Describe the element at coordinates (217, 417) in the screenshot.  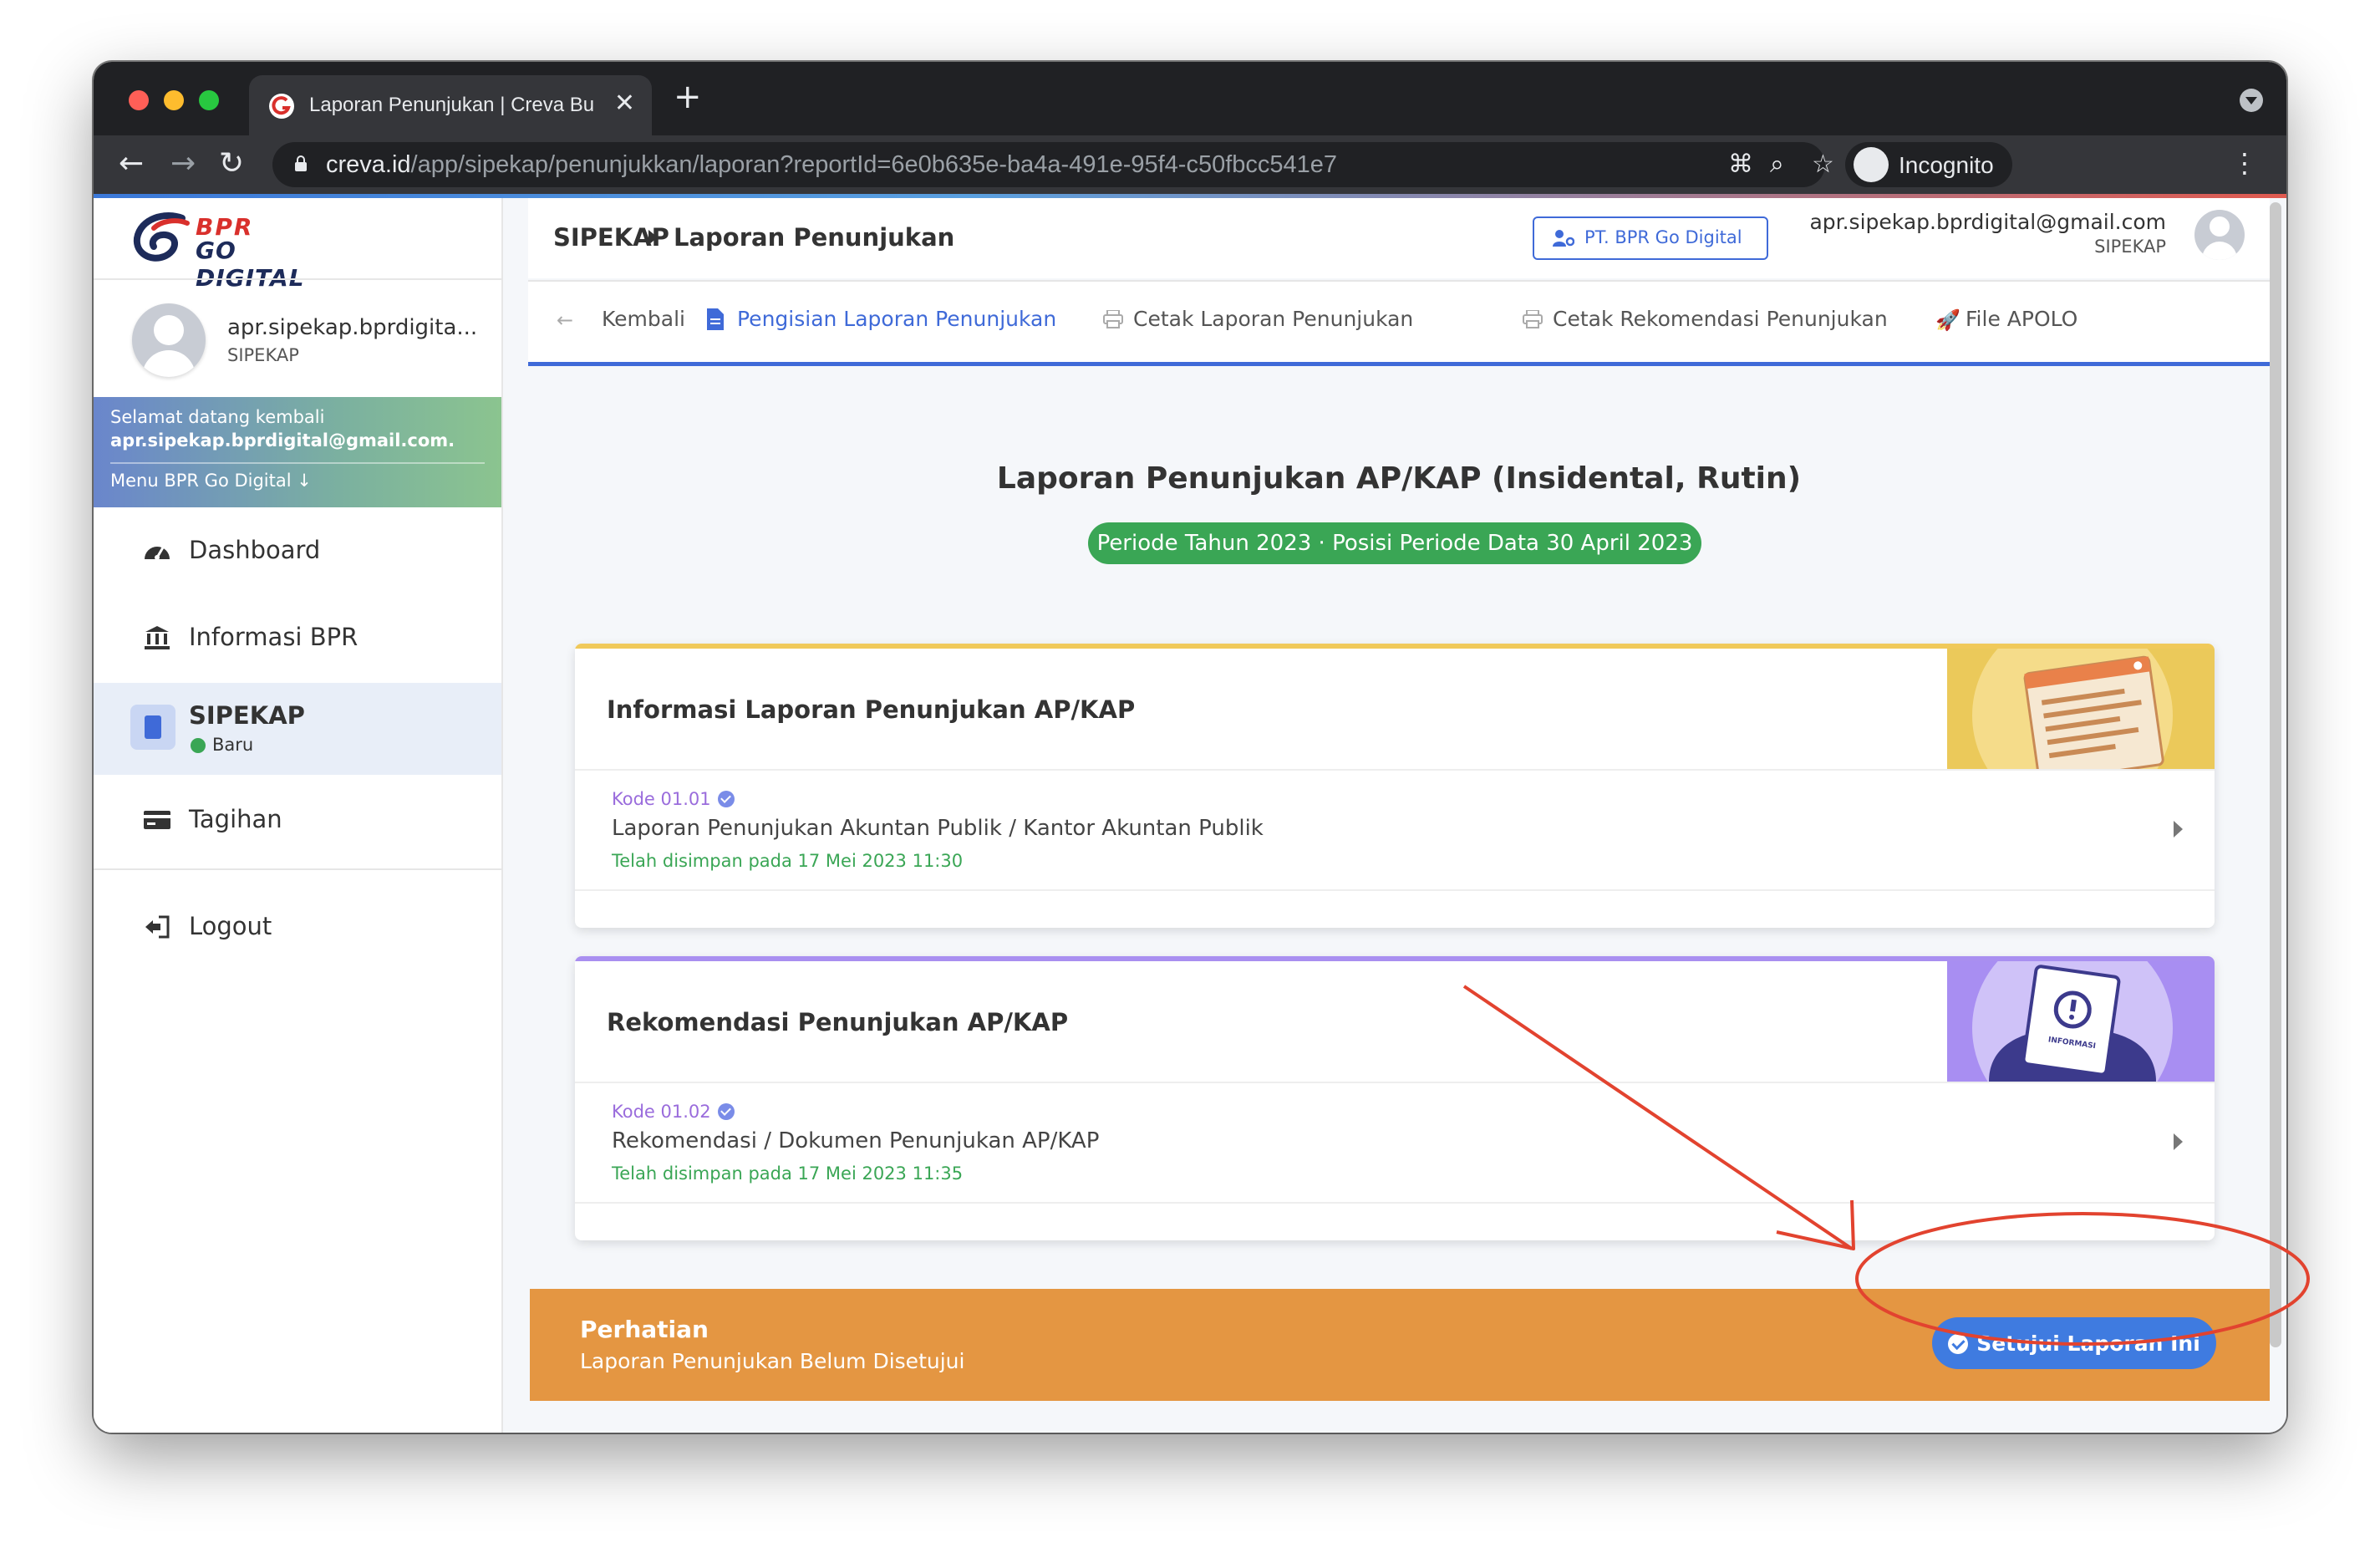
I see `welcome-text: Selamat datang kembali` at that location.